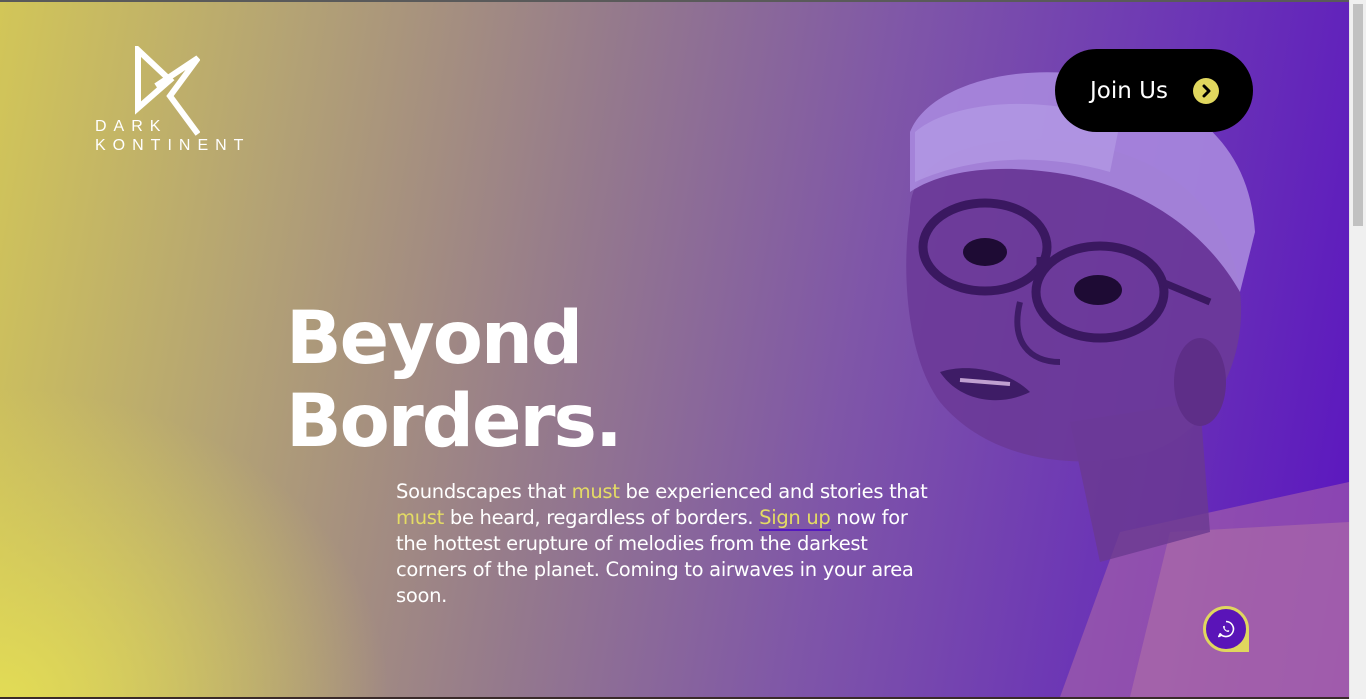  I want to click on chevron-circle-right-icon, so click(1206, 91).